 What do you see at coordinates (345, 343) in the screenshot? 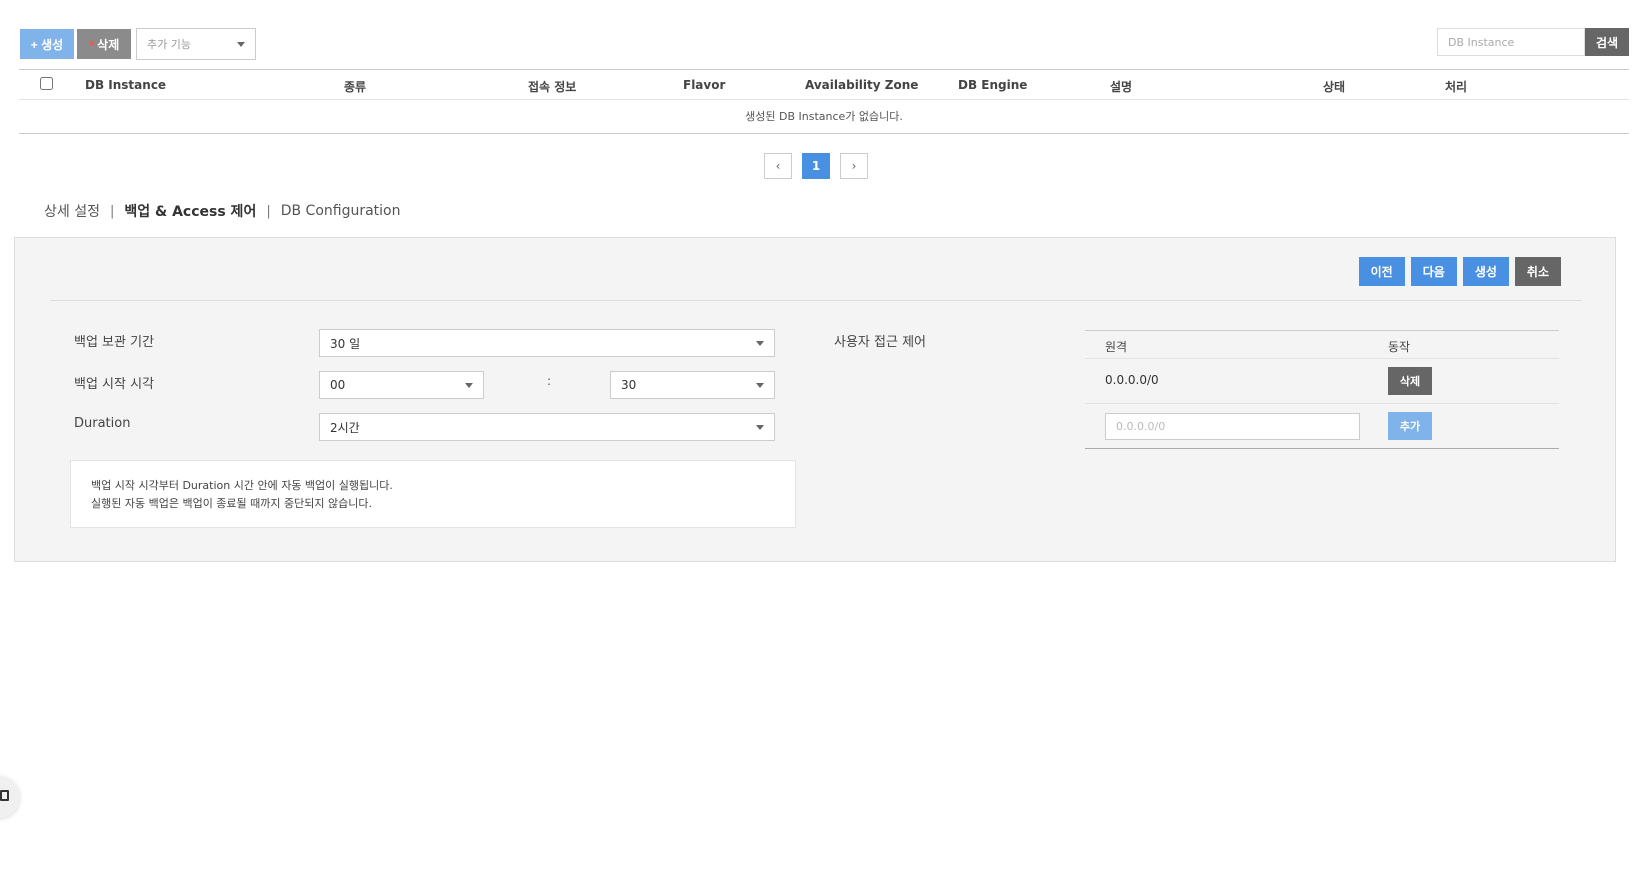
I see `backup-retention-value: 30 일` at bounding box center [345, 343].